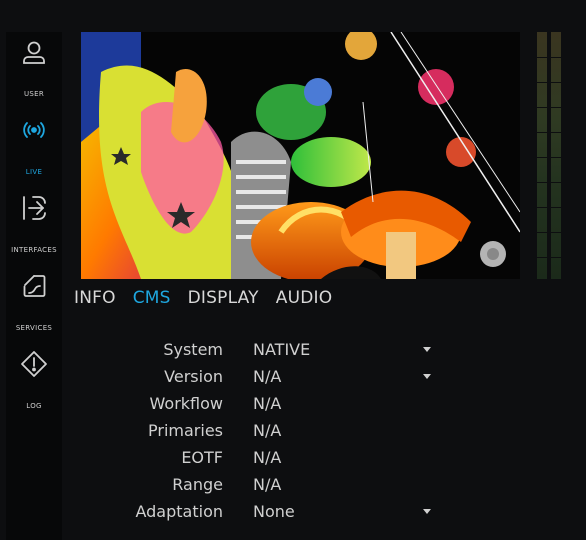 Image resolution: width=586 pixels, height=540 pixels. I want to click on system-row: System NATIVE, so click(293, 349).